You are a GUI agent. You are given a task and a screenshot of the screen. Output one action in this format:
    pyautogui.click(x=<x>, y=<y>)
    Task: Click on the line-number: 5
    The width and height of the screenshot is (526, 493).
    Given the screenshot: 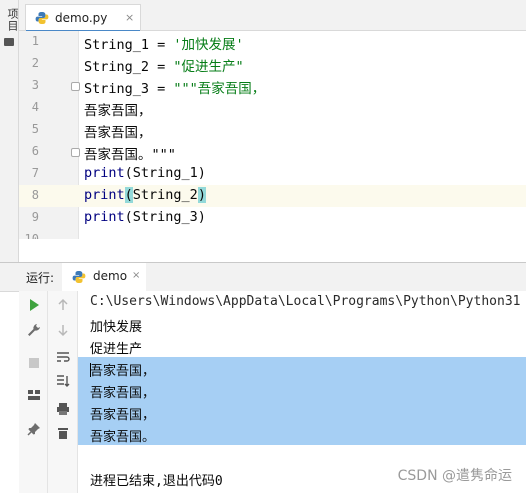 What is the action you would take?
    pyautogui.click(x=35, y=129)
    